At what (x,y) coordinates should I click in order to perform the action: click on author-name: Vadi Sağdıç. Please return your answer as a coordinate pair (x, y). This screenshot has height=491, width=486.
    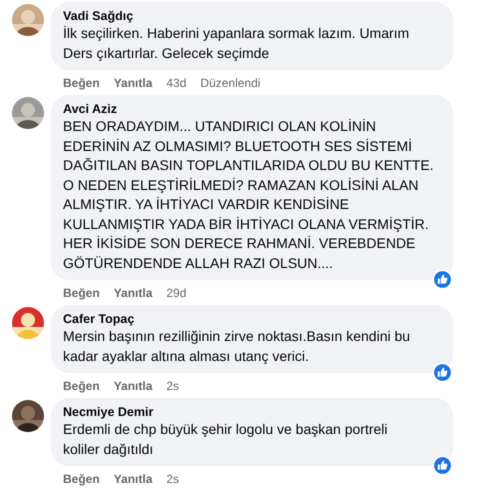
    Looking at the image, I should click on (252, 16).